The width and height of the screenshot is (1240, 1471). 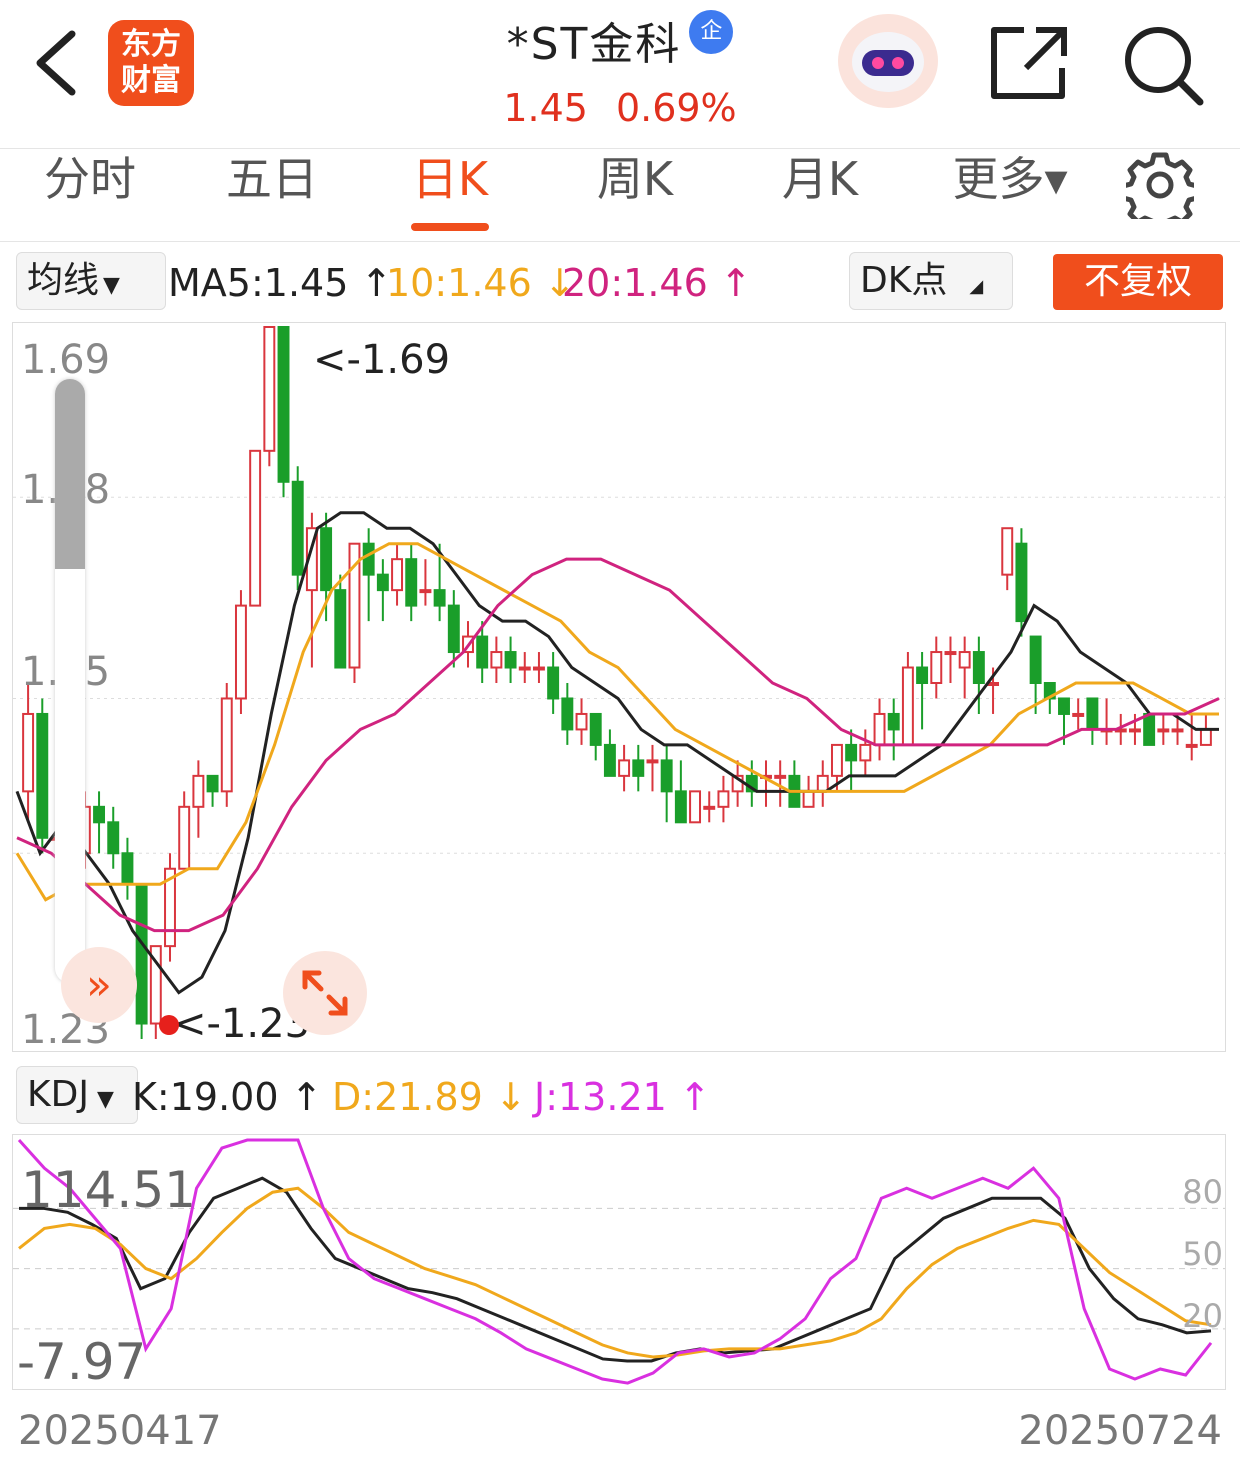 What do you see at coordinates (82, 1361) in the screenshot?
I see `kdj-min-label: -7.97` at bounding box center [82, 1361].